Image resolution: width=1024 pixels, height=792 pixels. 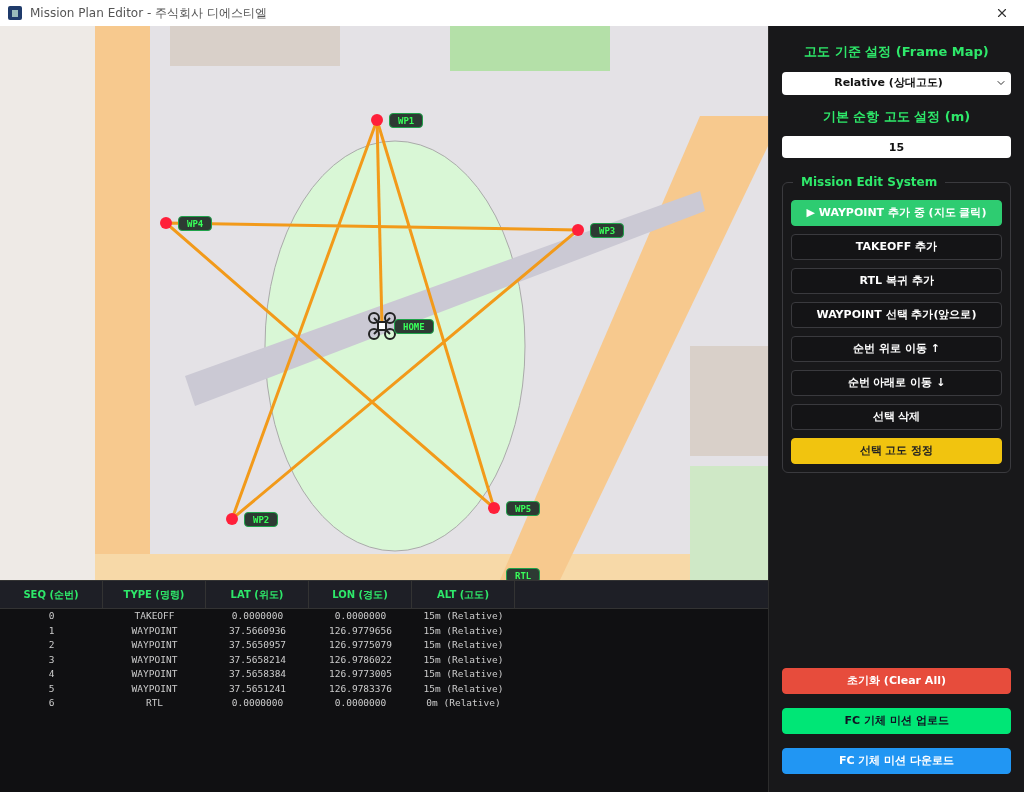 What do you see at coordinates (896, 681) in the screenshot?
I see `action-button: 초기화 (Clear All)` at bounding box center [896, 681].